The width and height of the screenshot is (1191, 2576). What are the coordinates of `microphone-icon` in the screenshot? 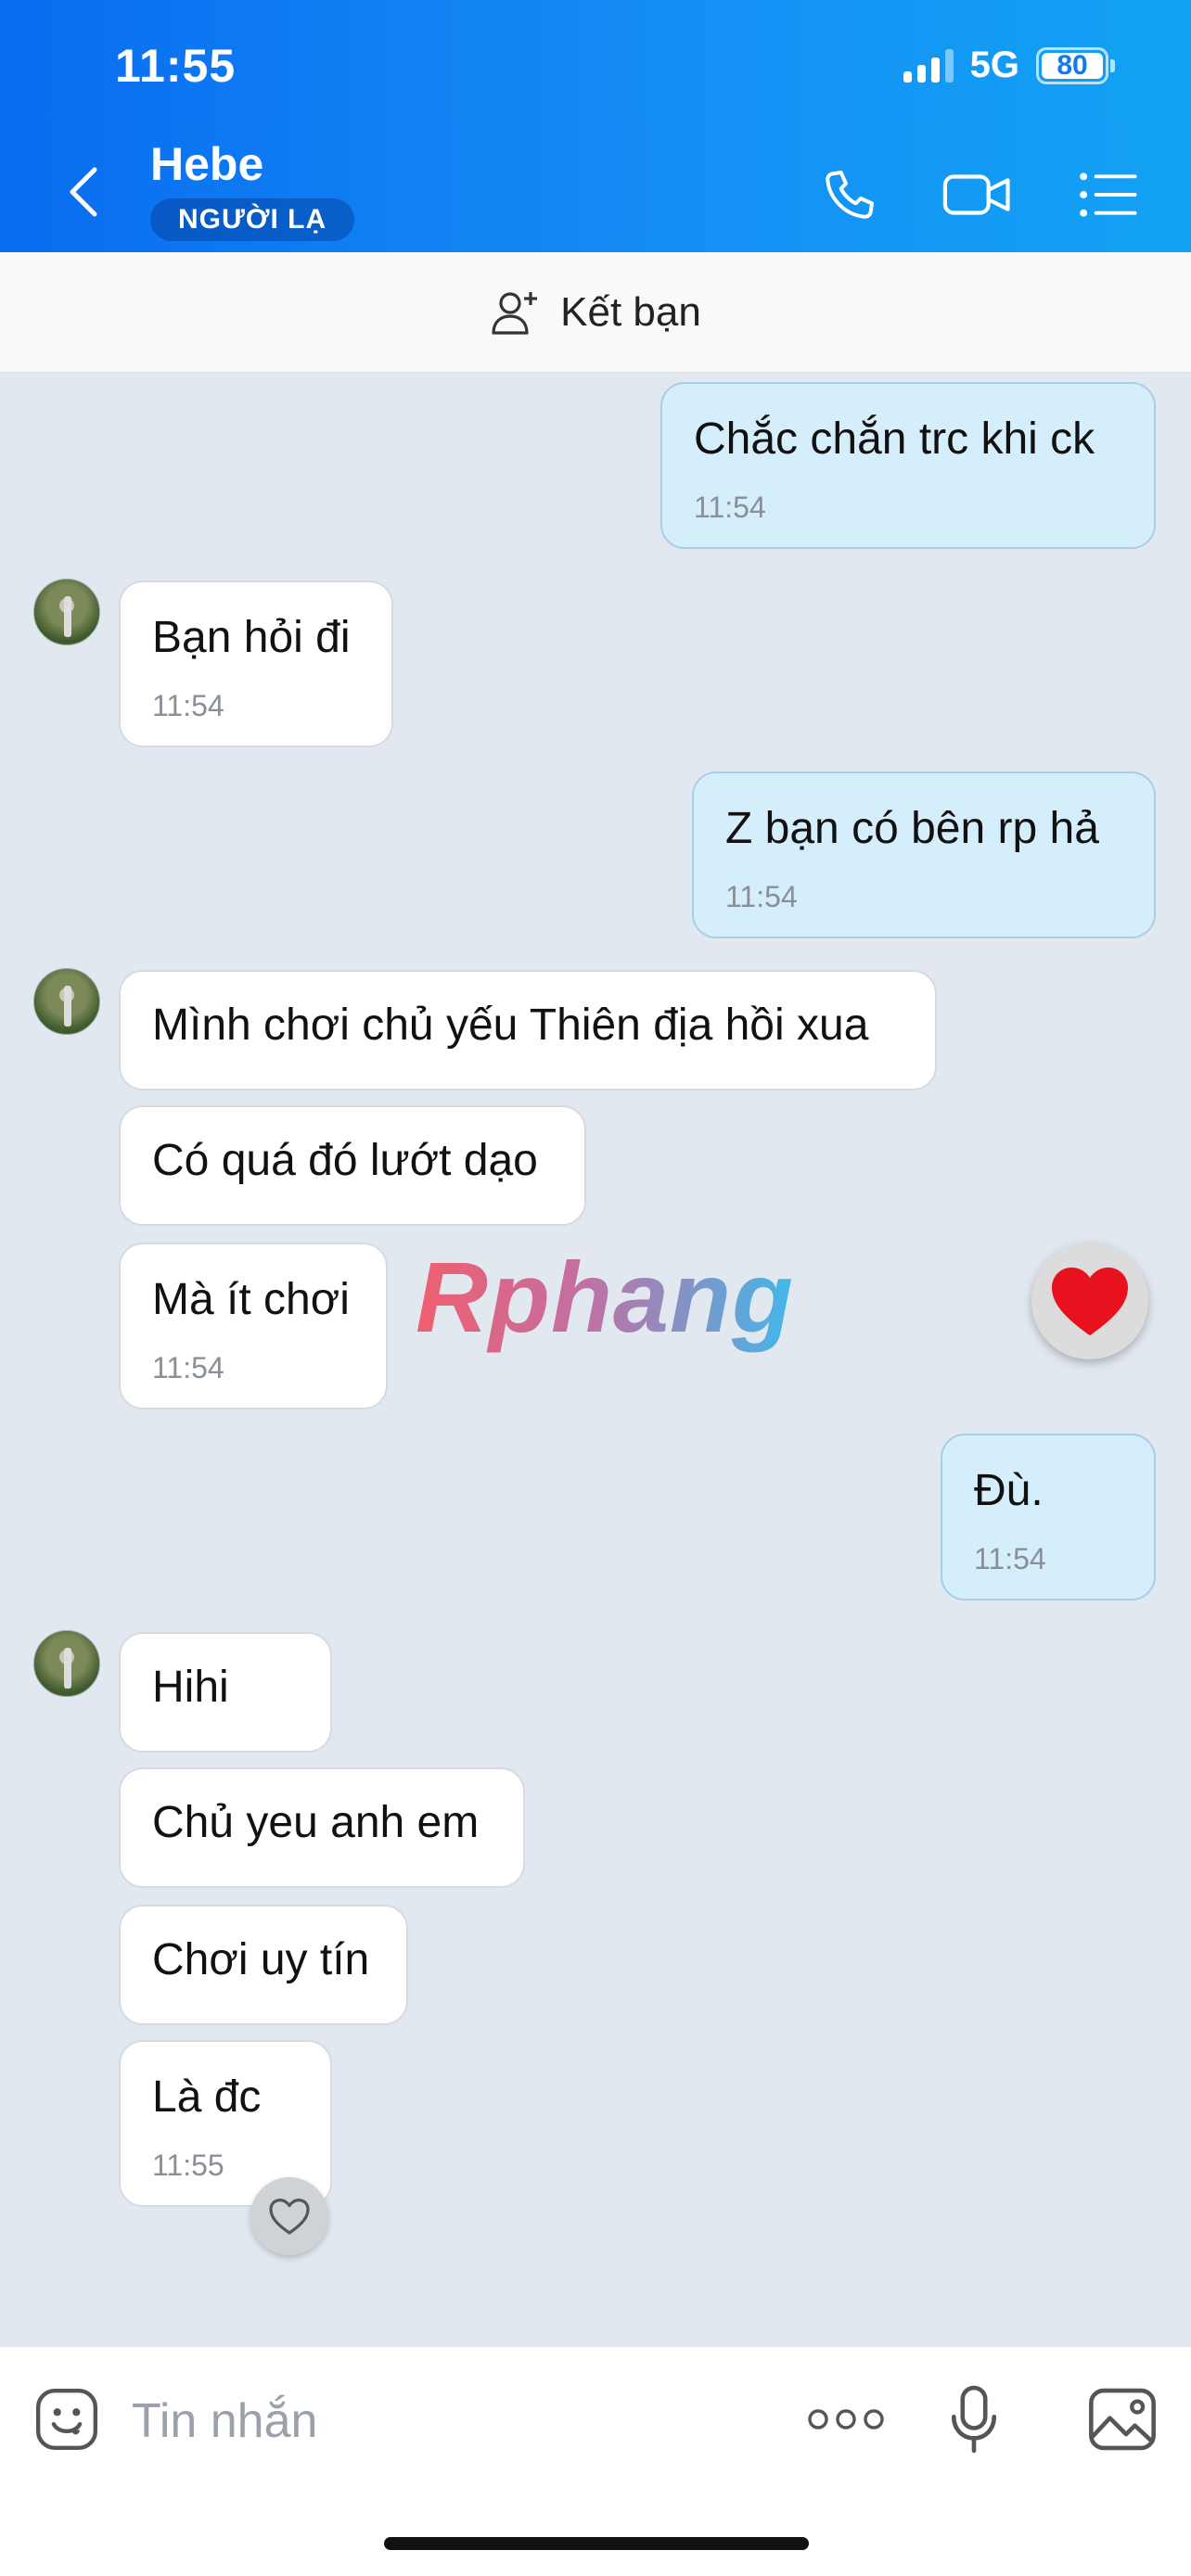 It's located at (974, 2419).